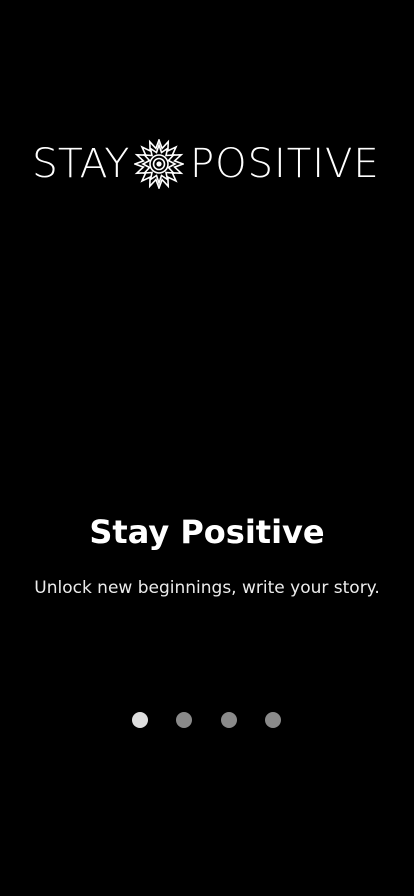 This screenshot has height=896, width=414. I want to click on onboarding-title: Stay Positive, so click(207, 532).